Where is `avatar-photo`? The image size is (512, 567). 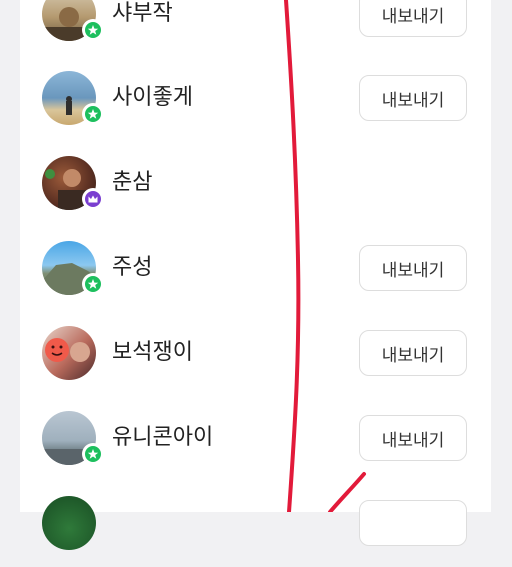 avatar-photo is located at coordinates (67, 350).